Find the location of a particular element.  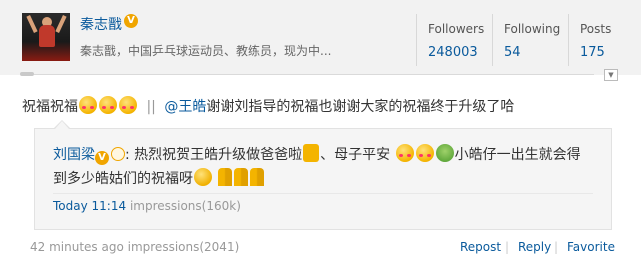

repost-time: Today 11:14 is located at coordinates (89, 206).